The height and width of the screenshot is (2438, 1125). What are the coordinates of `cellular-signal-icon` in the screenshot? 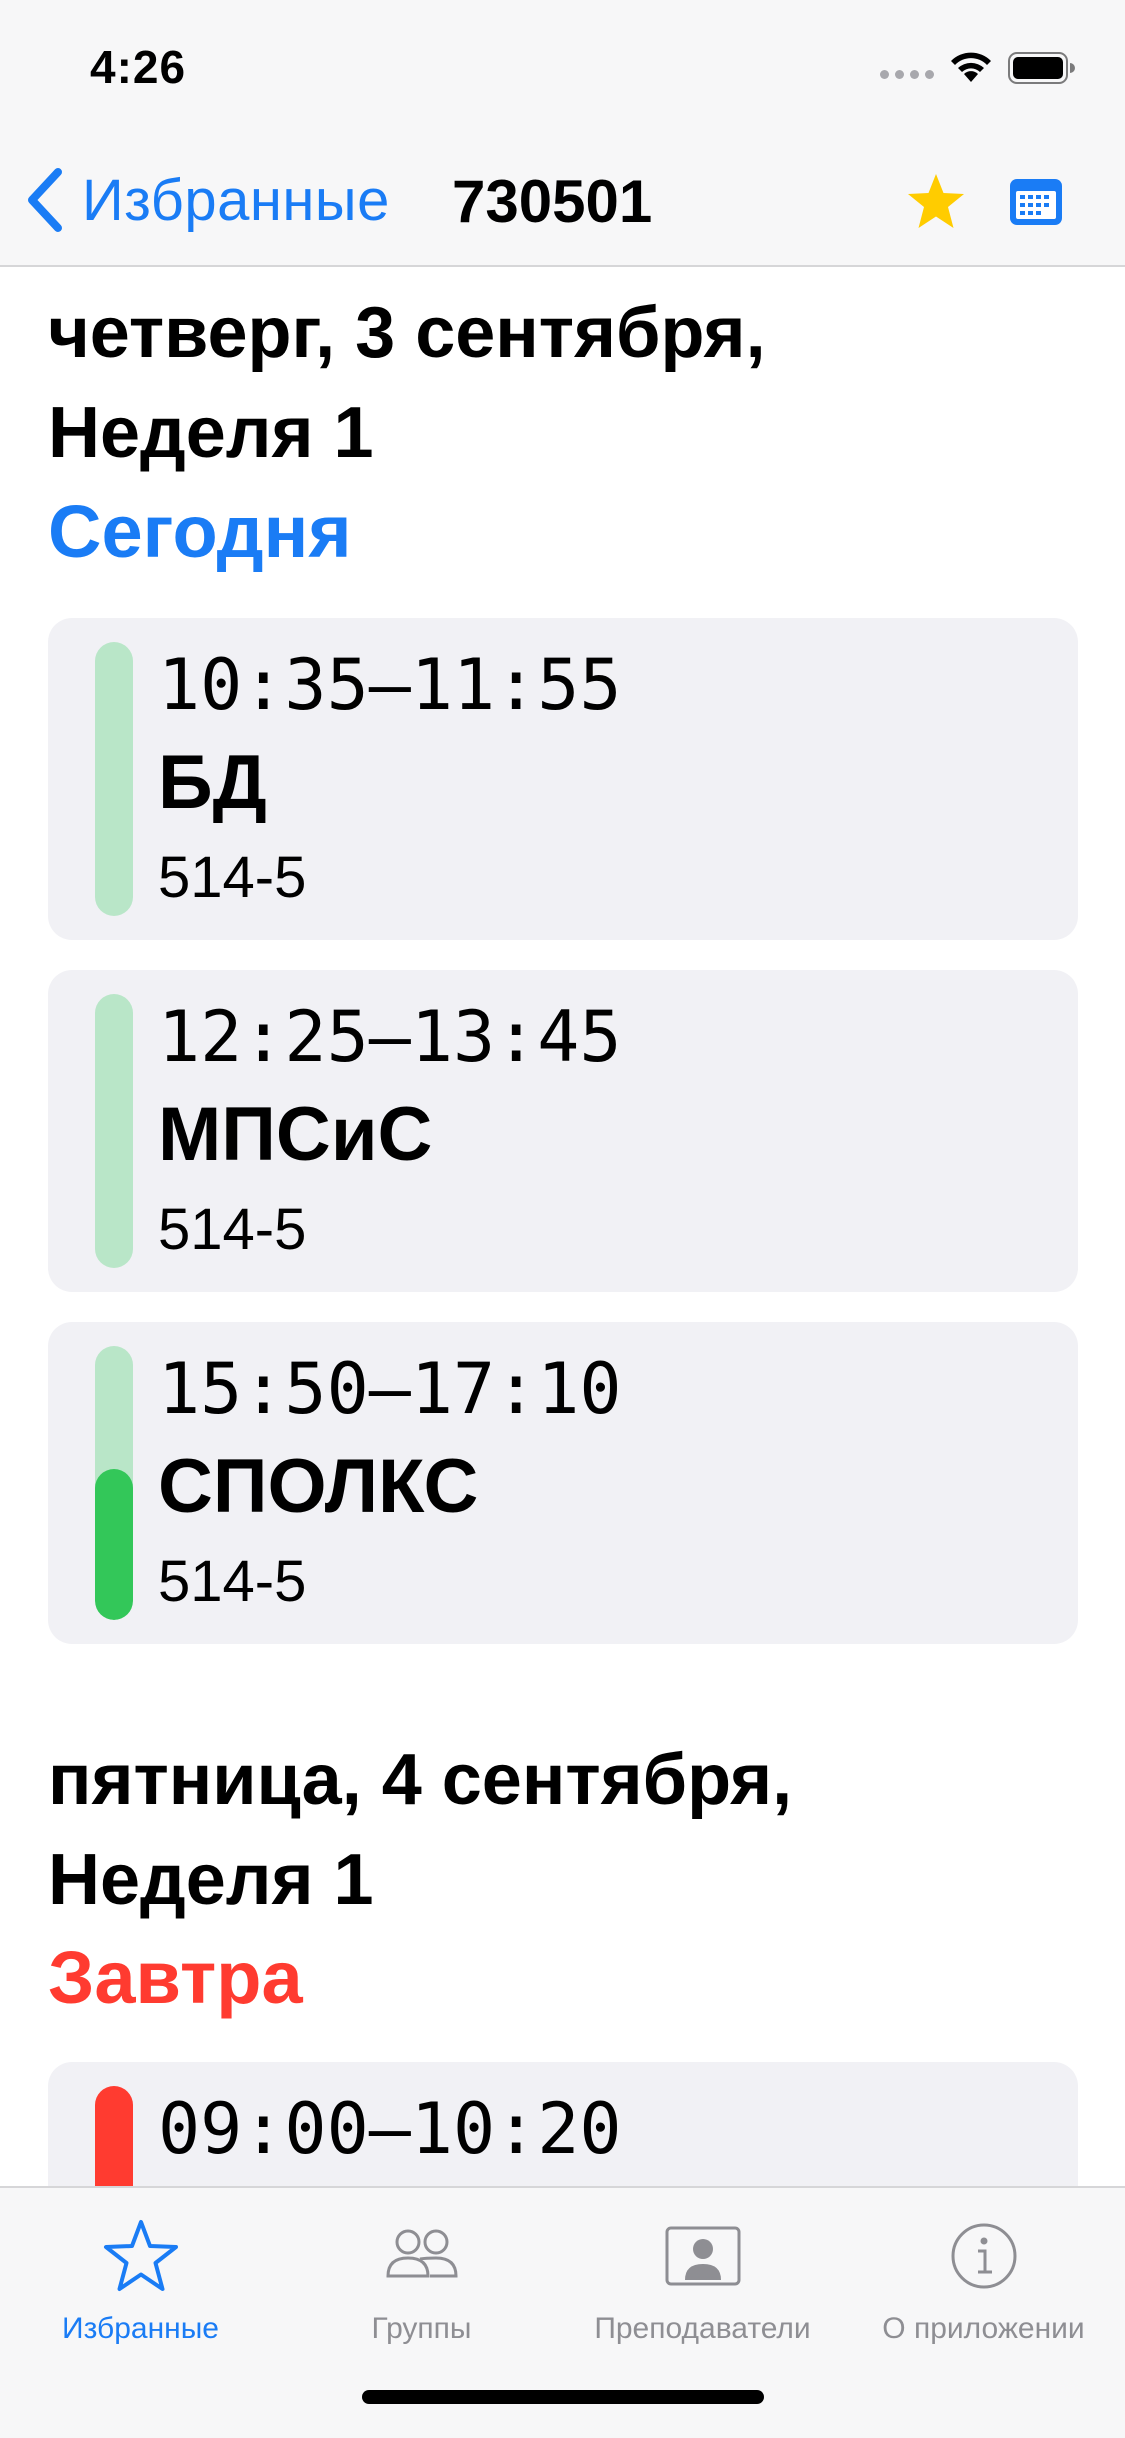 It's located at (910, 75).